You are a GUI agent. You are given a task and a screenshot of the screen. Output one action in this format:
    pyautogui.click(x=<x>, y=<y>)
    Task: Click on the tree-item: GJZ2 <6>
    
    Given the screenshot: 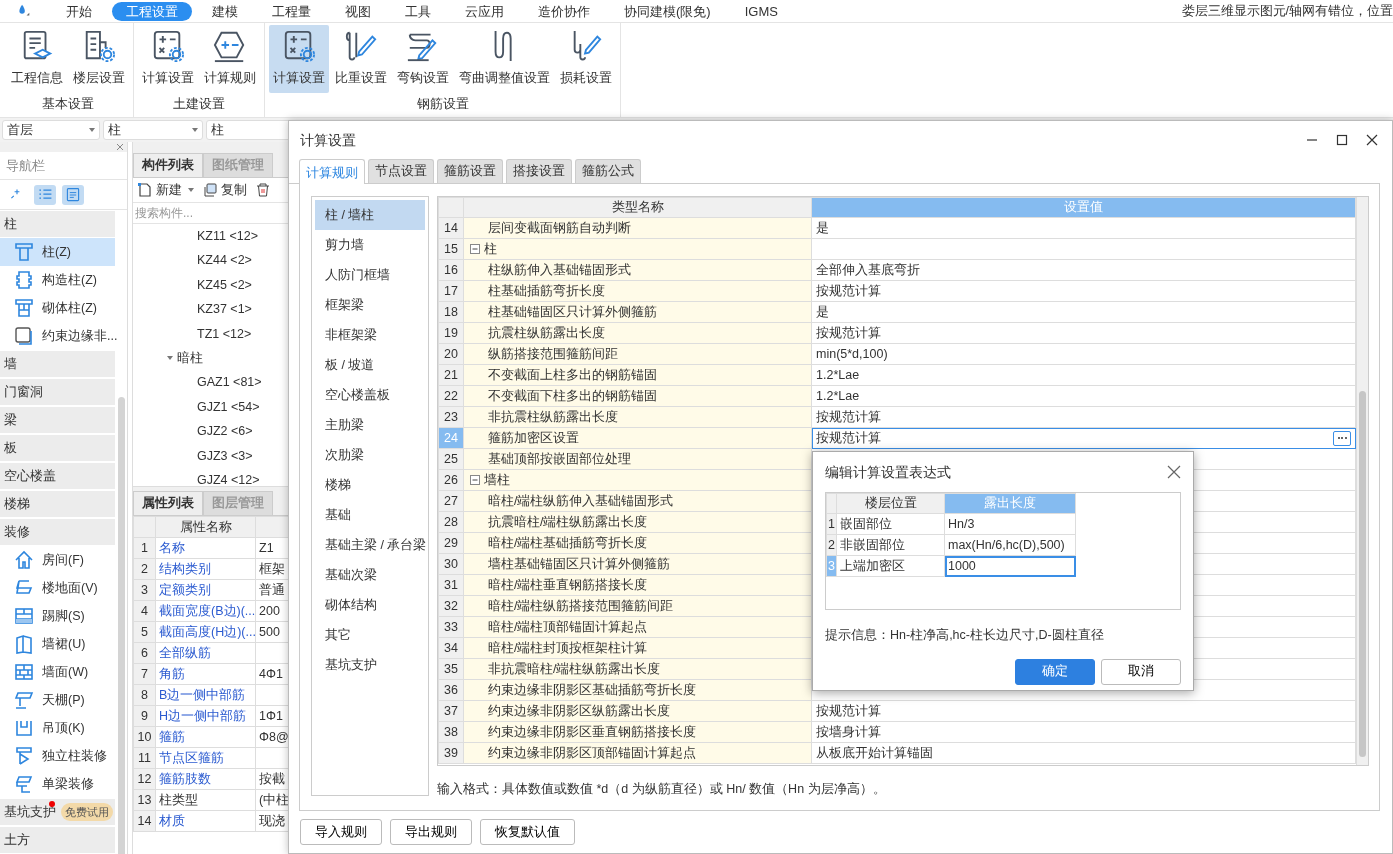 What is the action you would take?
    pyautogui.click(x=212, y=431)
    